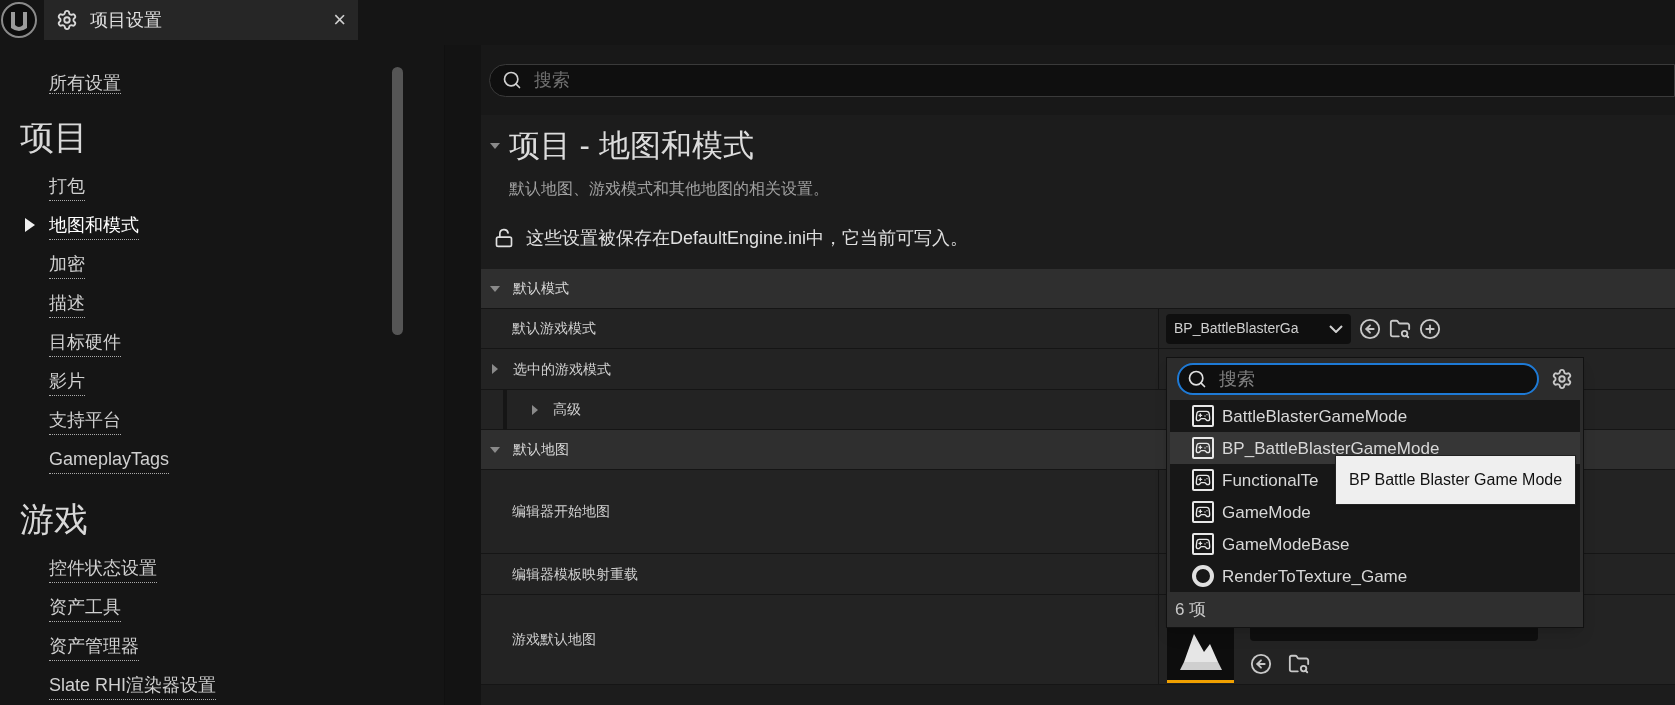 The height and width of the screenshot is (705, 1675). What do you see at coordinates (19, 20) in the screenshot?
I see `logo-icon` at bounding box center [19, 20].